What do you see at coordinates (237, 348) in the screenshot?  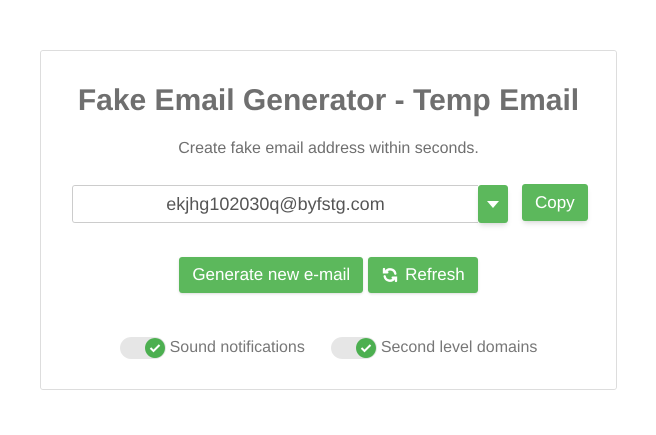 I see `toggle-label: Sound notifications` at bounding box center [237, 348].